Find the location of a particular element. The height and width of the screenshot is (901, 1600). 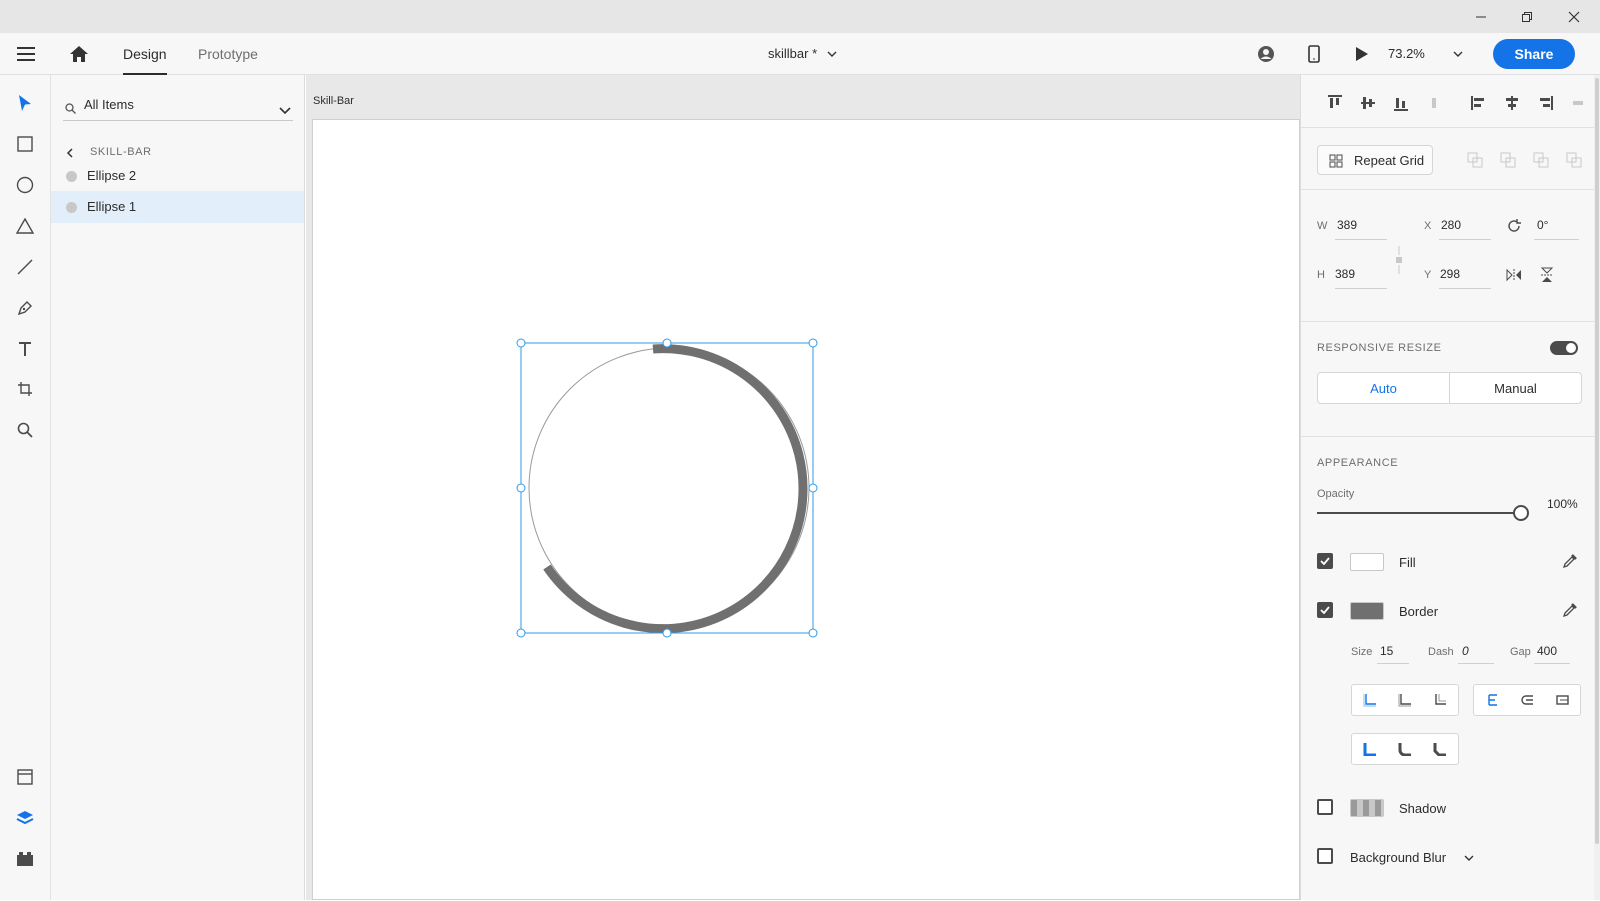

distribute-horizontal-icon is located at coordinates (1578, 103).